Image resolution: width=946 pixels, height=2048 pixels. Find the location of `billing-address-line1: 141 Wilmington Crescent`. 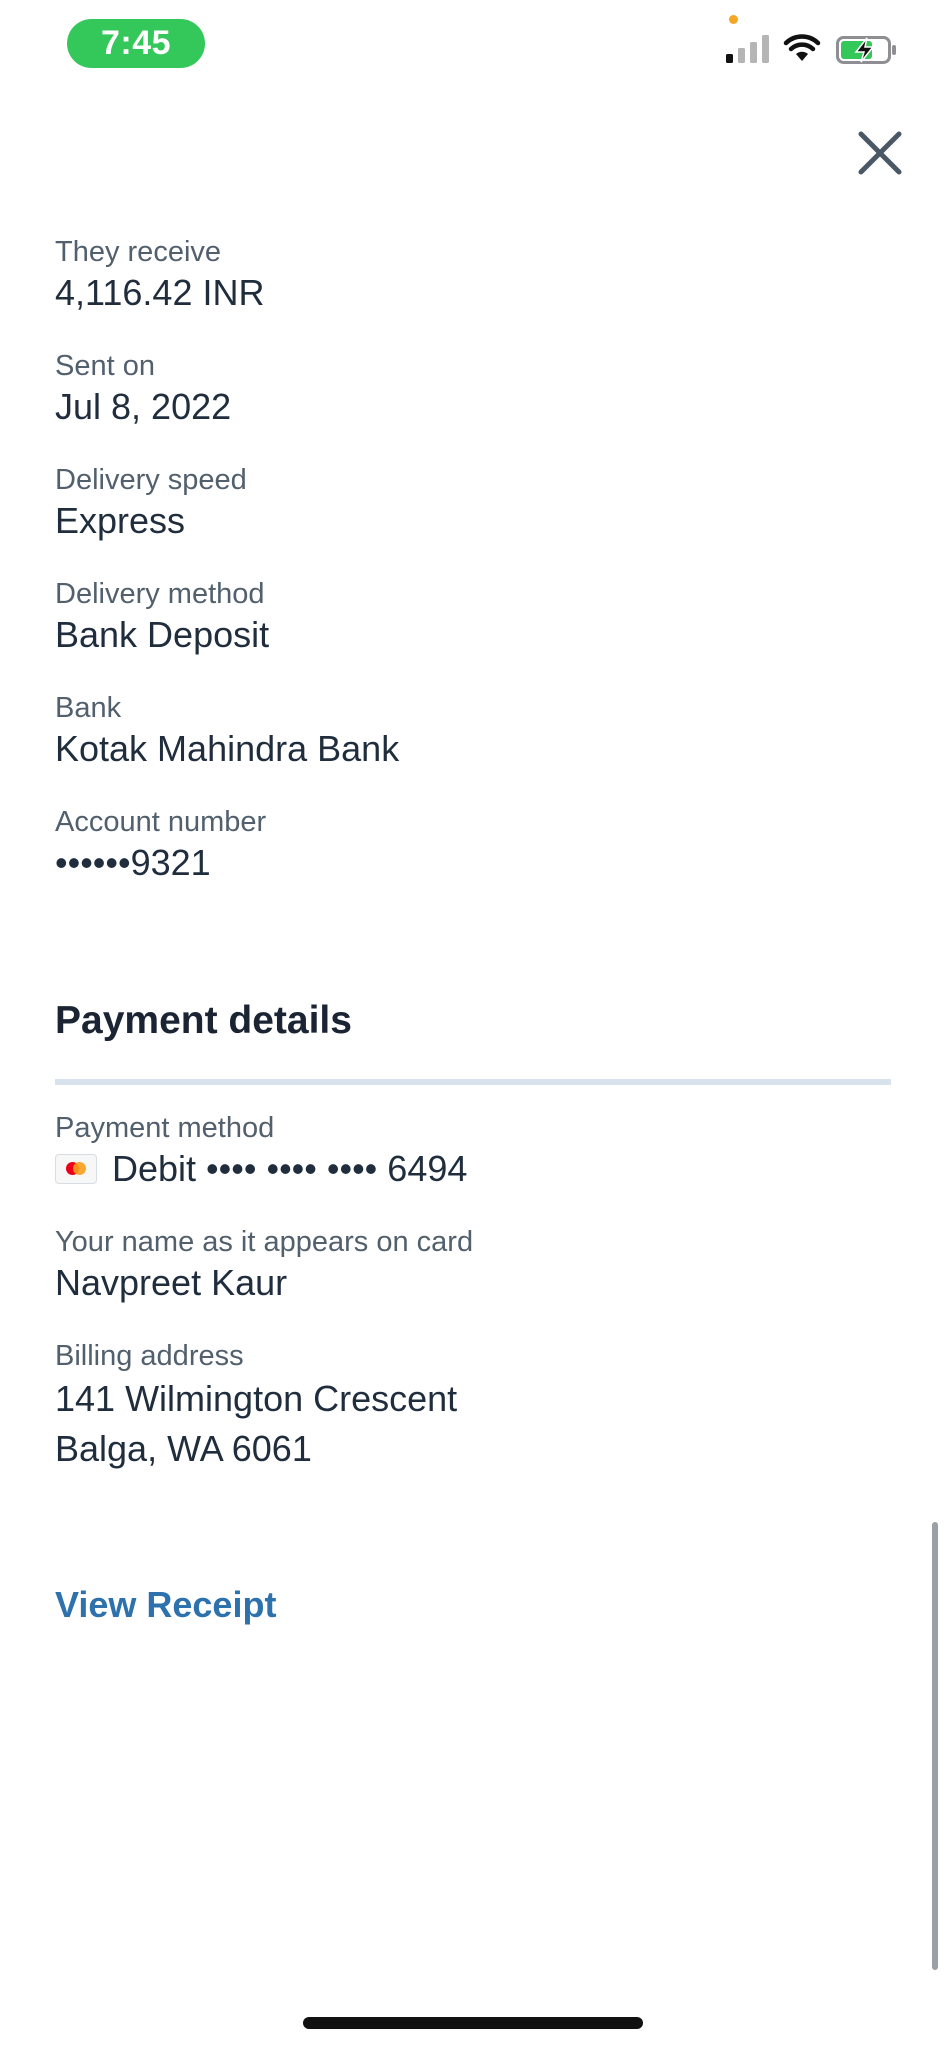

billing-address-line1: 141 Wilmington Crescent is located at coordinates (256, 1398).